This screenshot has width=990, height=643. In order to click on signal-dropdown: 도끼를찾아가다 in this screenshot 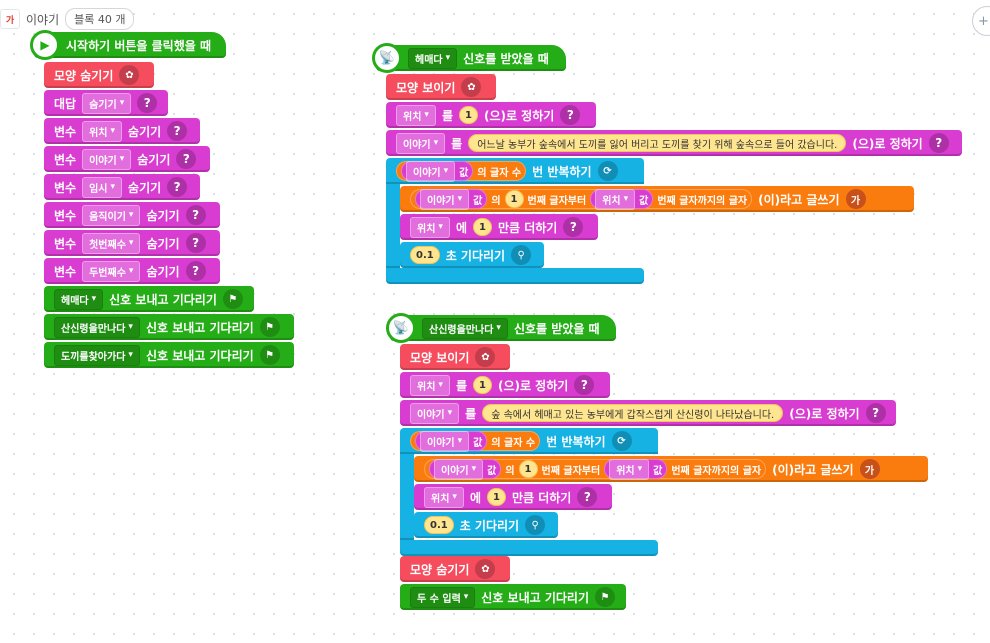, I will do `click(97, 355)`.